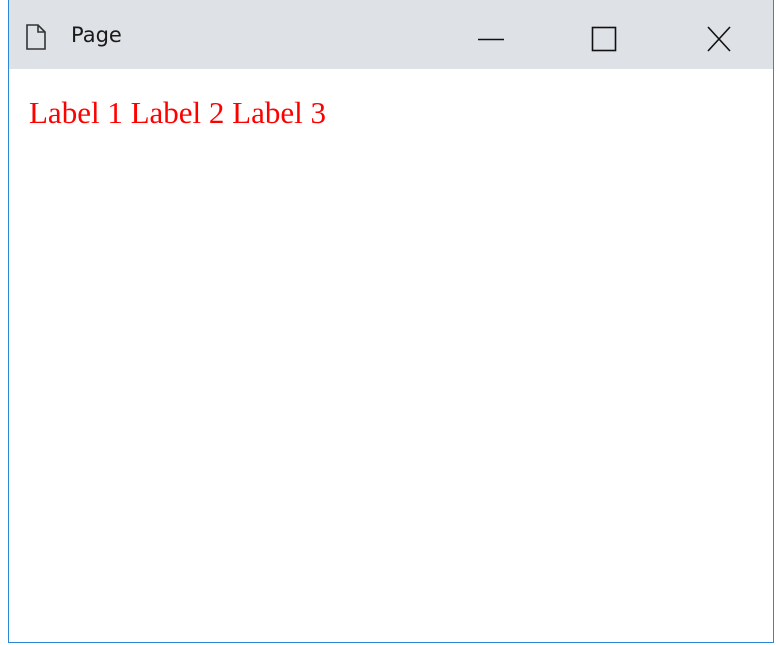 This screenshot has height=645, width=776. What do you see at coordinates (491, 34) in the screenshot?
I see `minimize-button` at bounding box center [491, 34].